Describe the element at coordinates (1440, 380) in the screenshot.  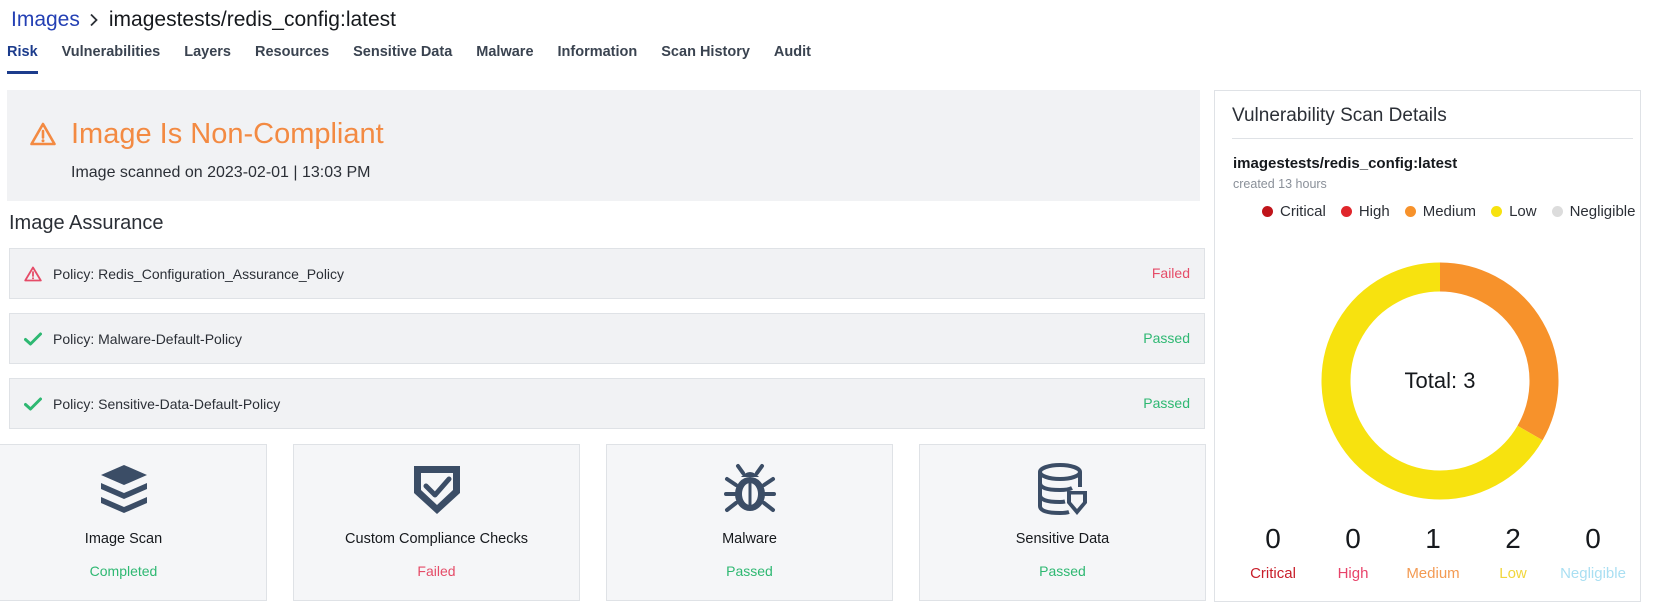
I see `donut-total-label: Total: 3` at that location.